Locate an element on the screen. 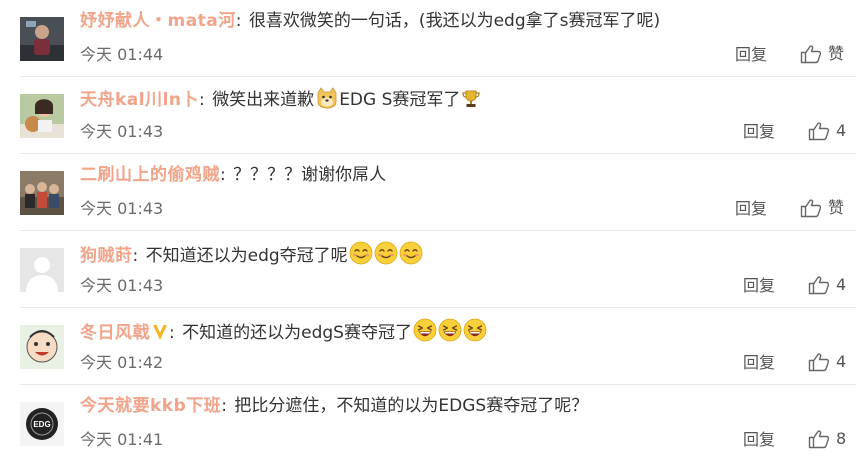 This screenshot has width=856, height=471. doge-emoji-icon is located at coordinates (327, 101).